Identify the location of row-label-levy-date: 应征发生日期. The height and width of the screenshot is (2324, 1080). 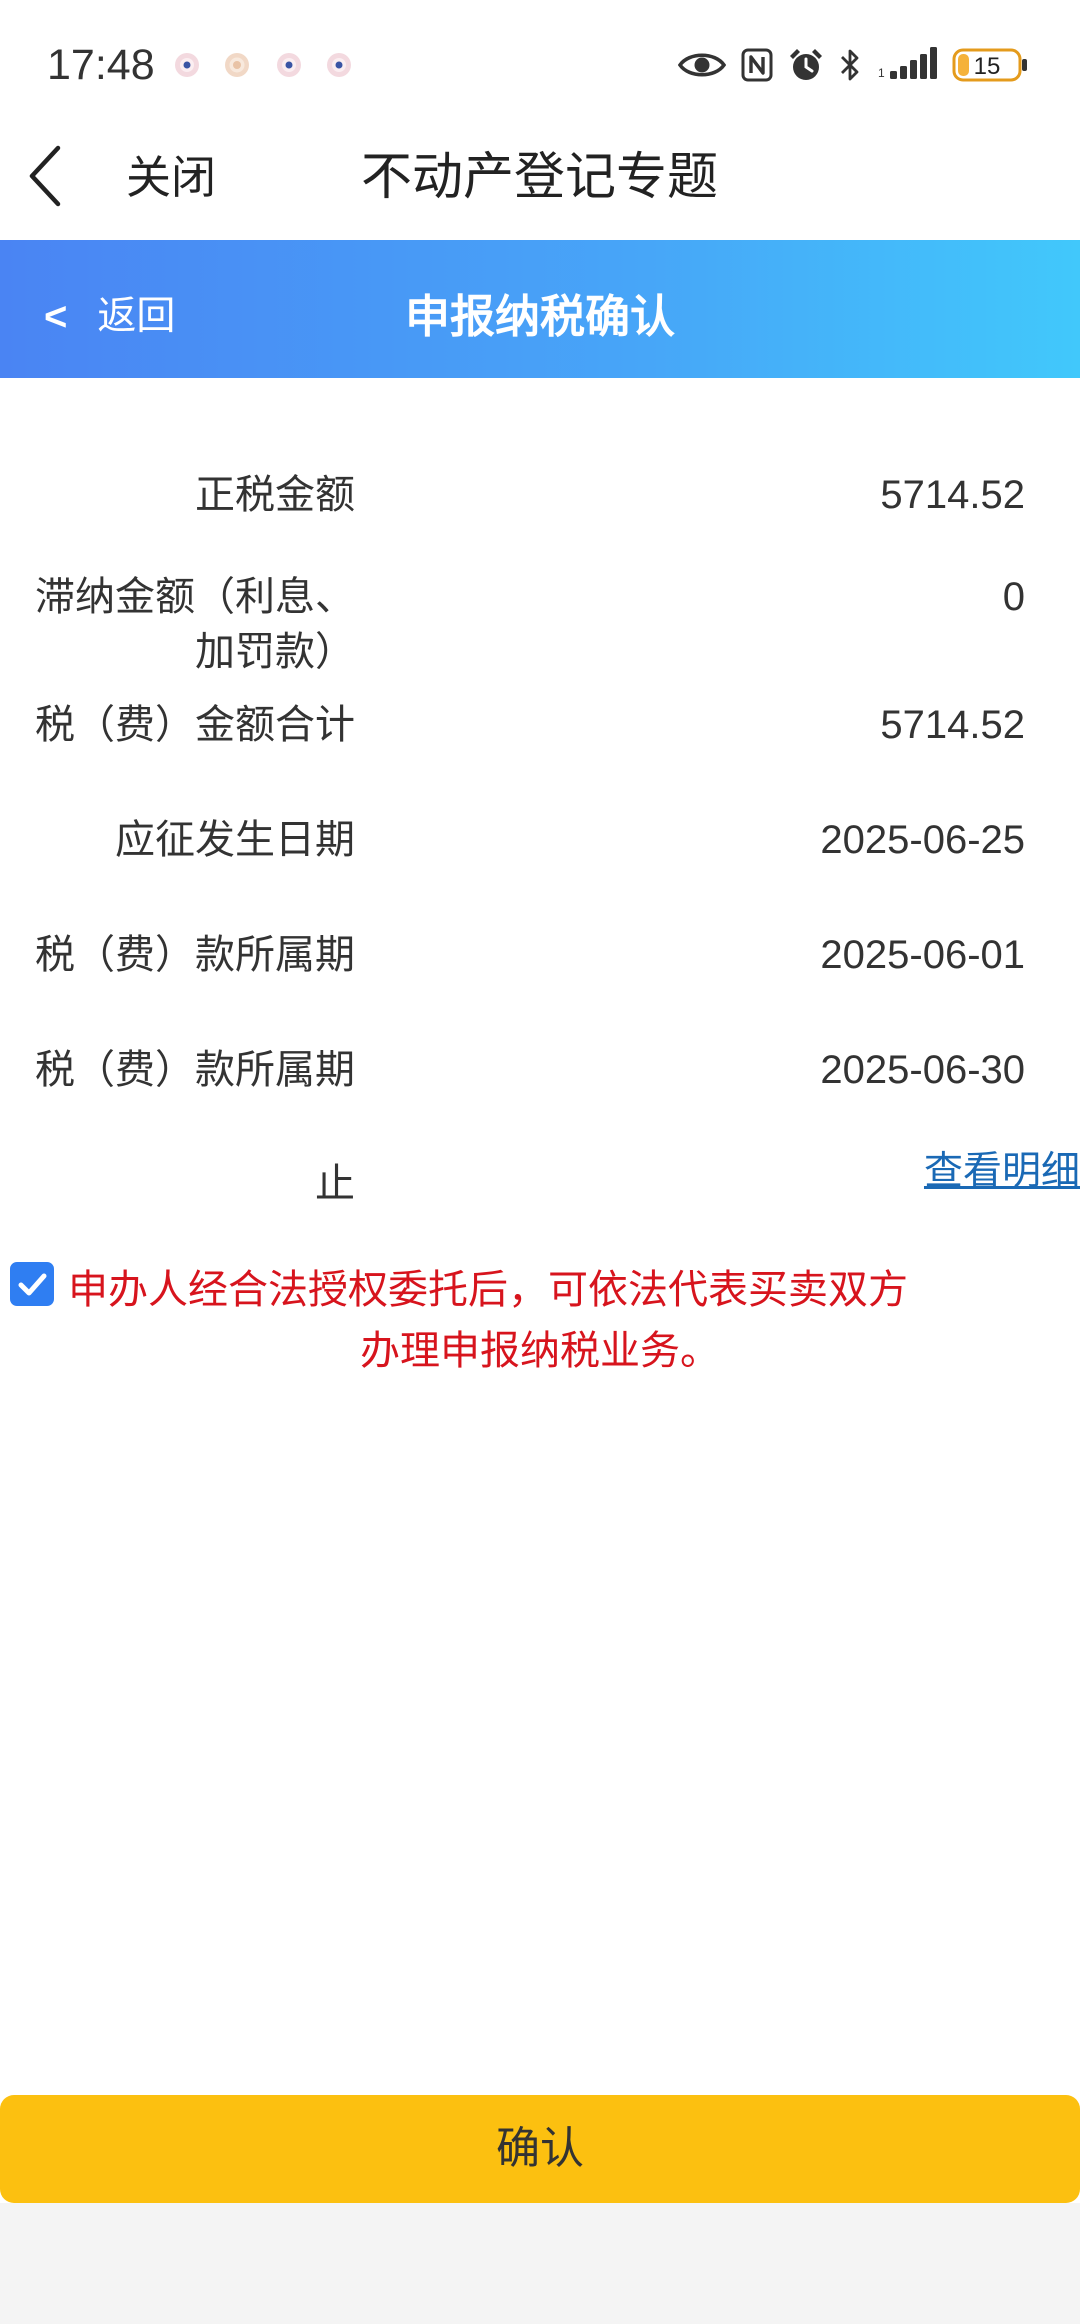
(235, 840).